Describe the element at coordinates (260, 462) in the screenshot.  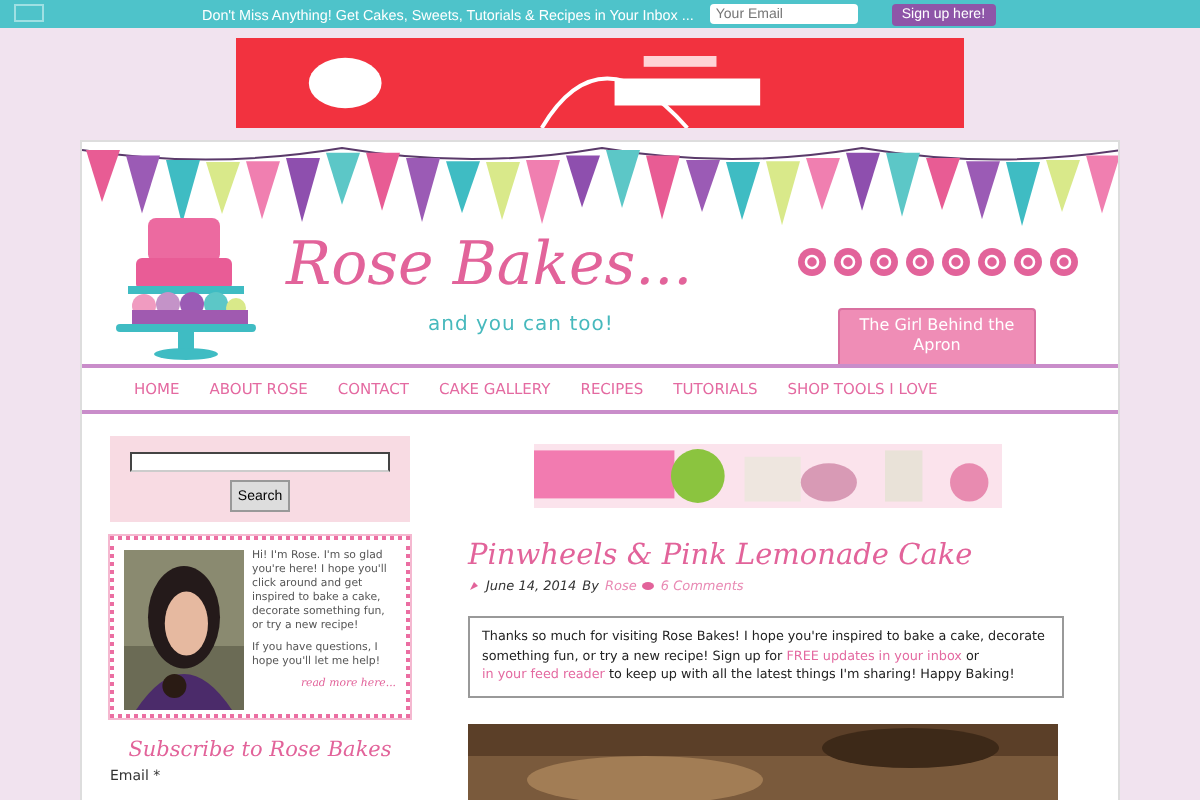
I see `search-field` at that location.